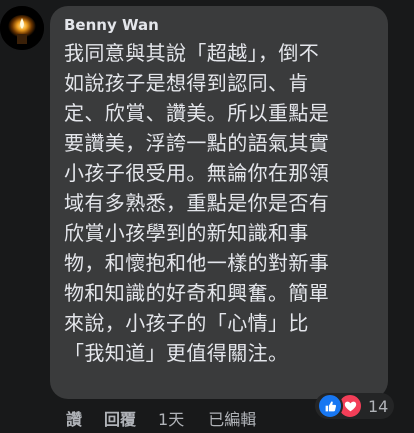  Describe the element at coordinates (197, 263) in the screenshot. I see `comment-text-line: 物，和懷抱和他一樣的對新事` at that location.